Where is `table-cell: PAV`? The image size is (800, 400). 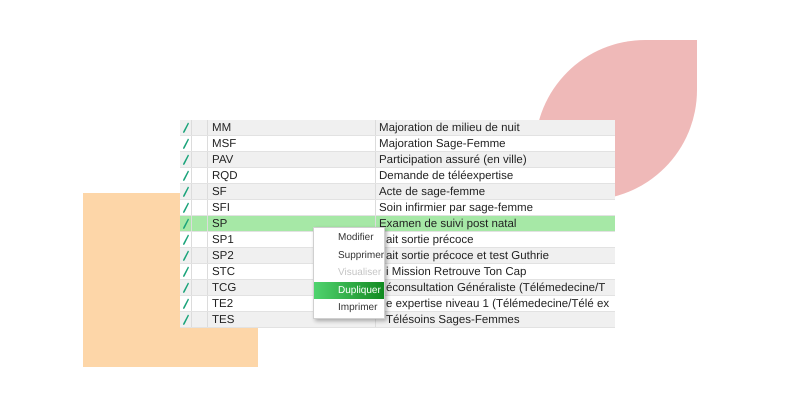
table-cell: PAV is located at coordinates (223, 159).